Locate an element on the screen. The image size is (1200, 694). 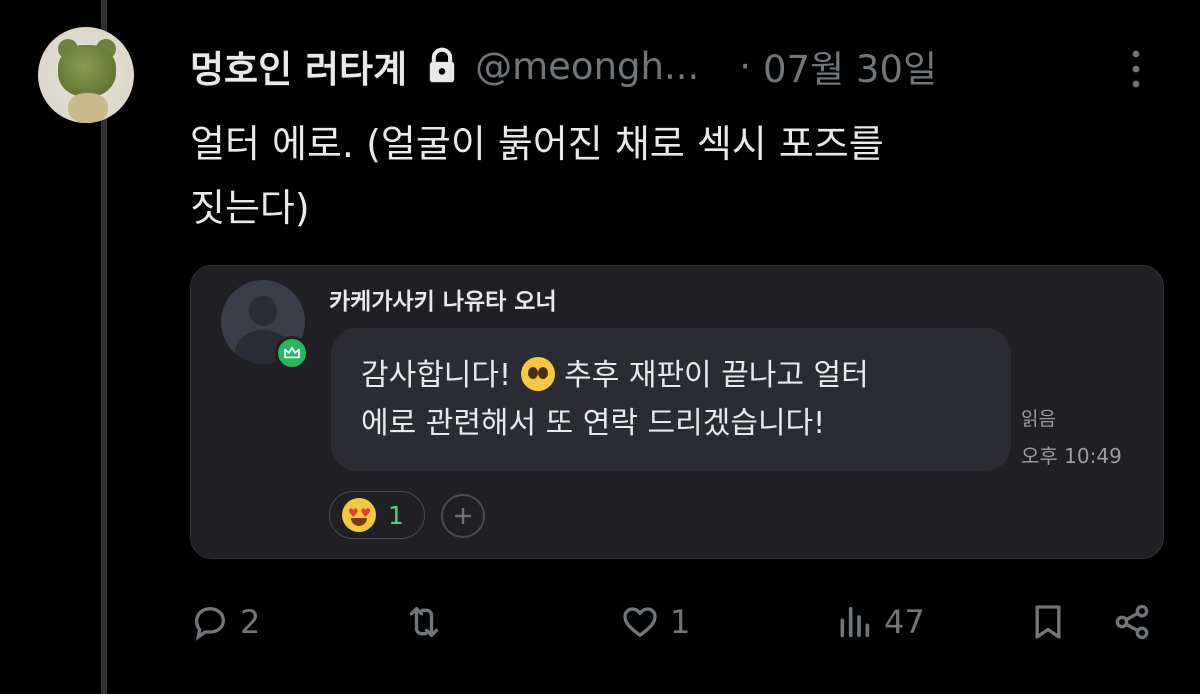
message-text: 감사합니다! is located at coordinates (436, 375).